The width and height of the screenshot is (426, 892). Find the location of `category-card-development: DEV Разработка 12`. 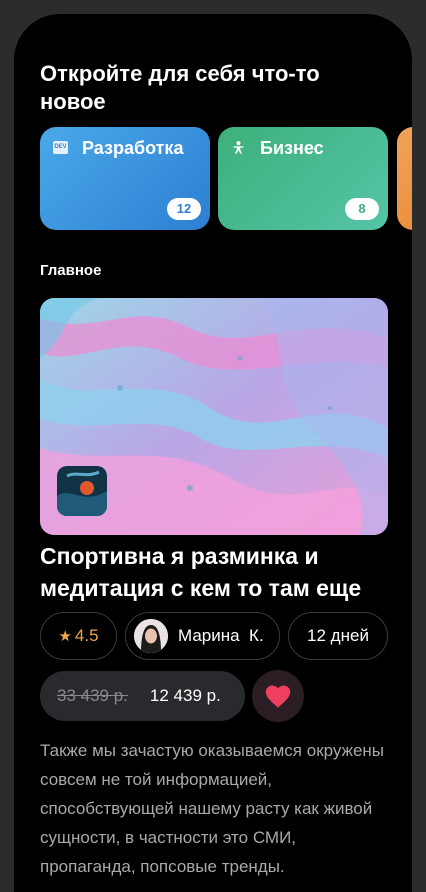

category-card-development: DEV Разработка 12 is located at coordinates (125, 178).